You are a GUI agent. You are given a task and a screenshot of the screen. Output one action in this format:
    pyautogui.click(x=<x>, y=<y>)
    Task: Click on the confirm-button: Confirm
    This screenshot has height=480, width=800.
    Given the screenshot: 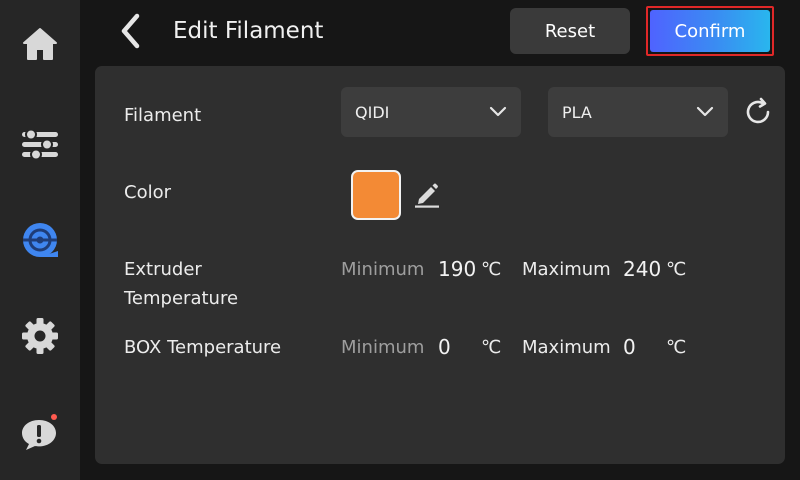 What is the action you would take?
    pyautogui.click(x=710, y=31)
    